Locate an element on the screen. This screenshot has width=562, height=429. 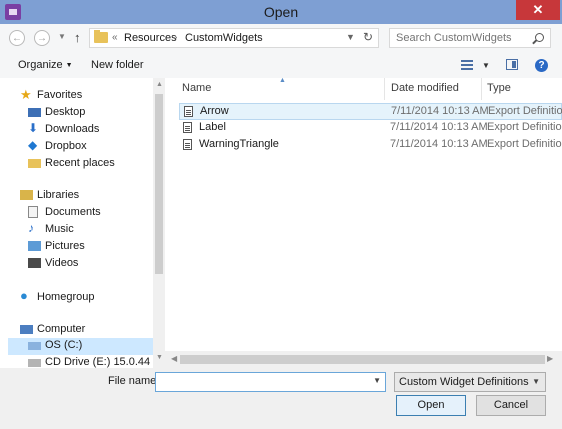
nav-item-favorites: ★ Favorites is located at coordinates (85, 96).